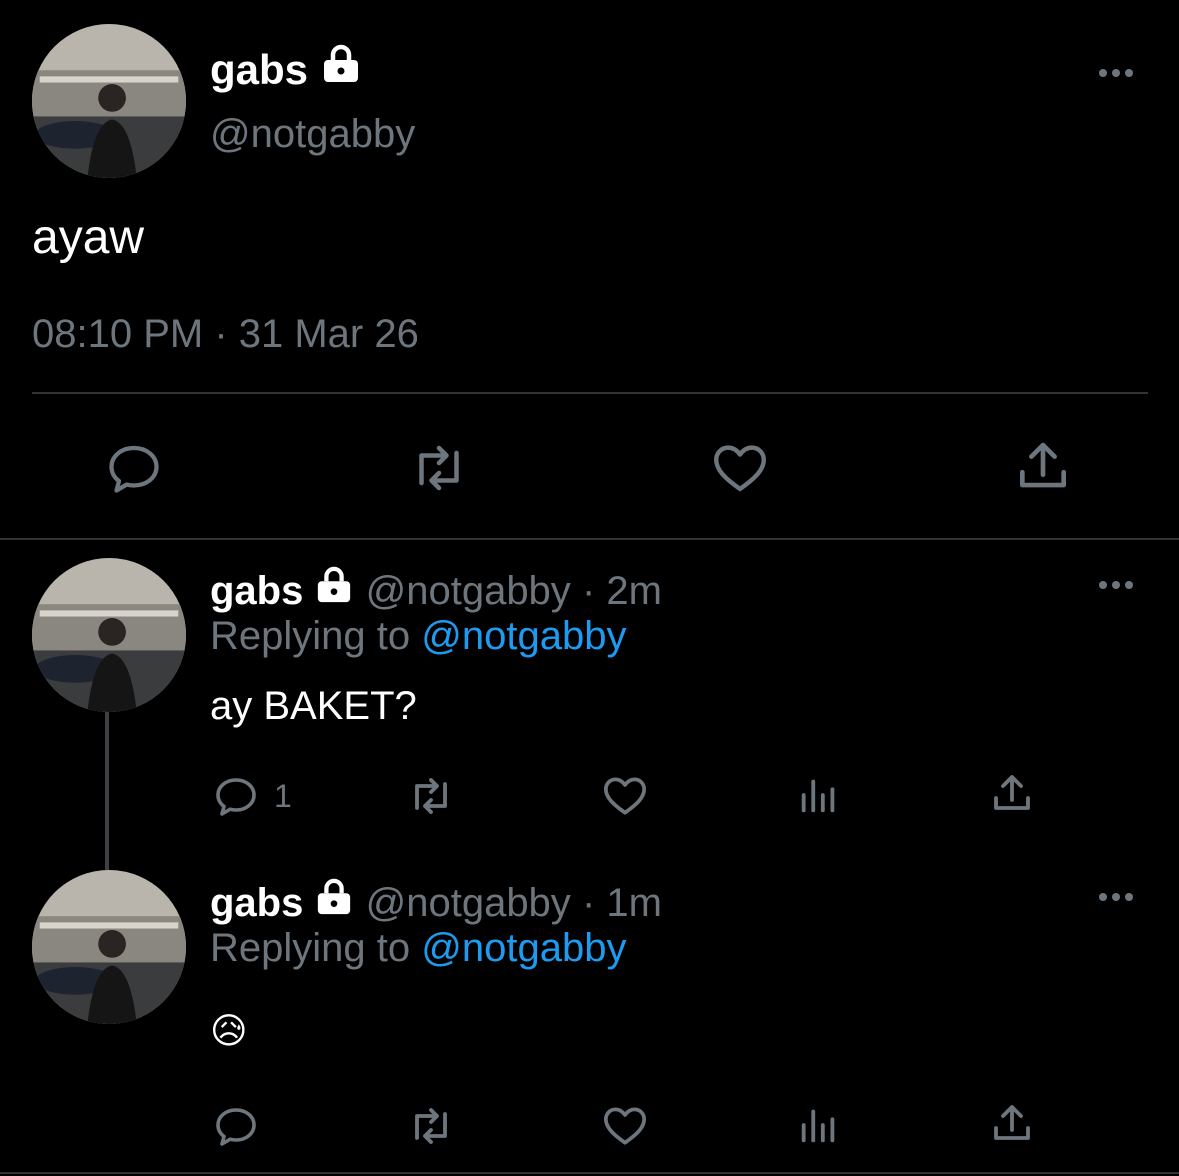  I want to click on main-tweet-author: gabs, so click(286, 69).